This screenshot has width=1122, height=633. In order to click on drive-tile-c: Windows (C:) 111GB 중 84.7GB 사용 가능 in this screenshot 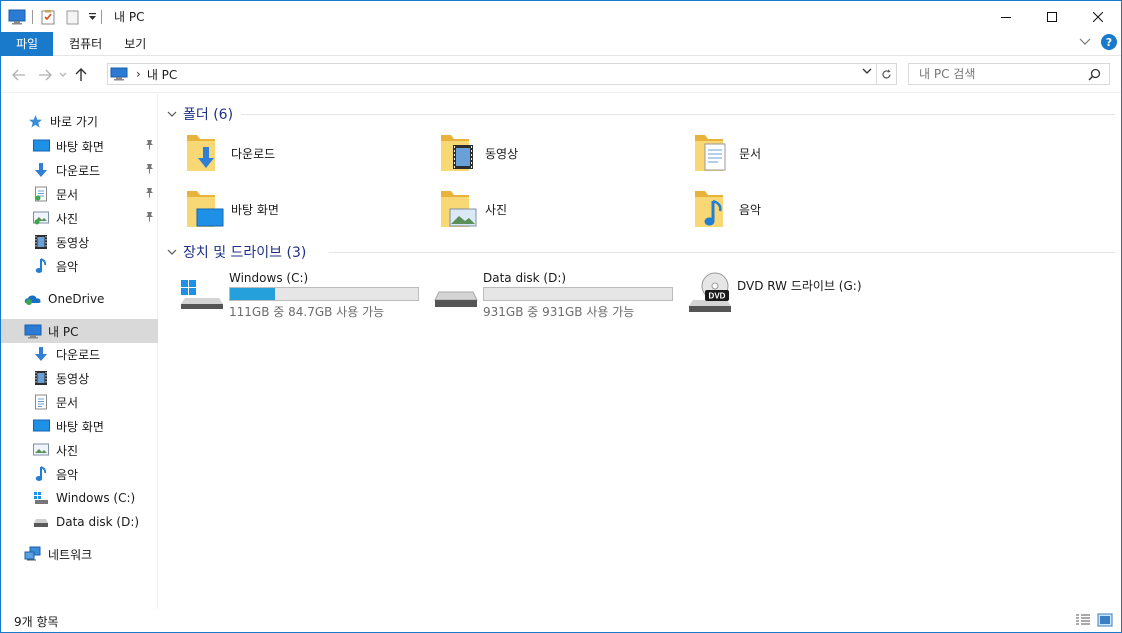, I will do `click(299, 295)`.